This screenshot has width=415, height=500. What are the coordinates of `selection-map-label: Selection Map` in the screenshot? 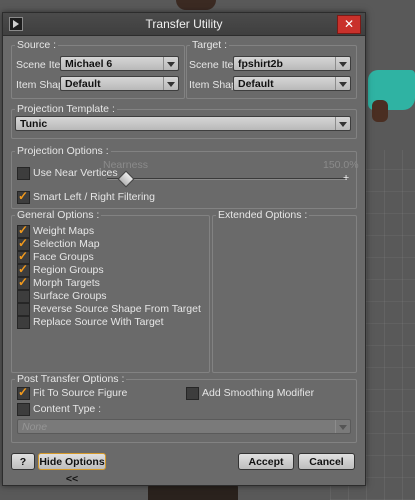 It's located at (66, 244).